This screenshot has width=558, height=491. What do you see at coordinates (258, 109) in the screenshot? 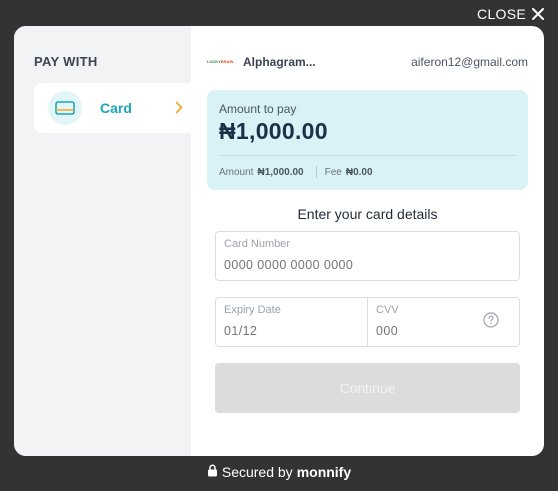
I see `amount-label: Amount to pay` at bounding box center [258, 109].